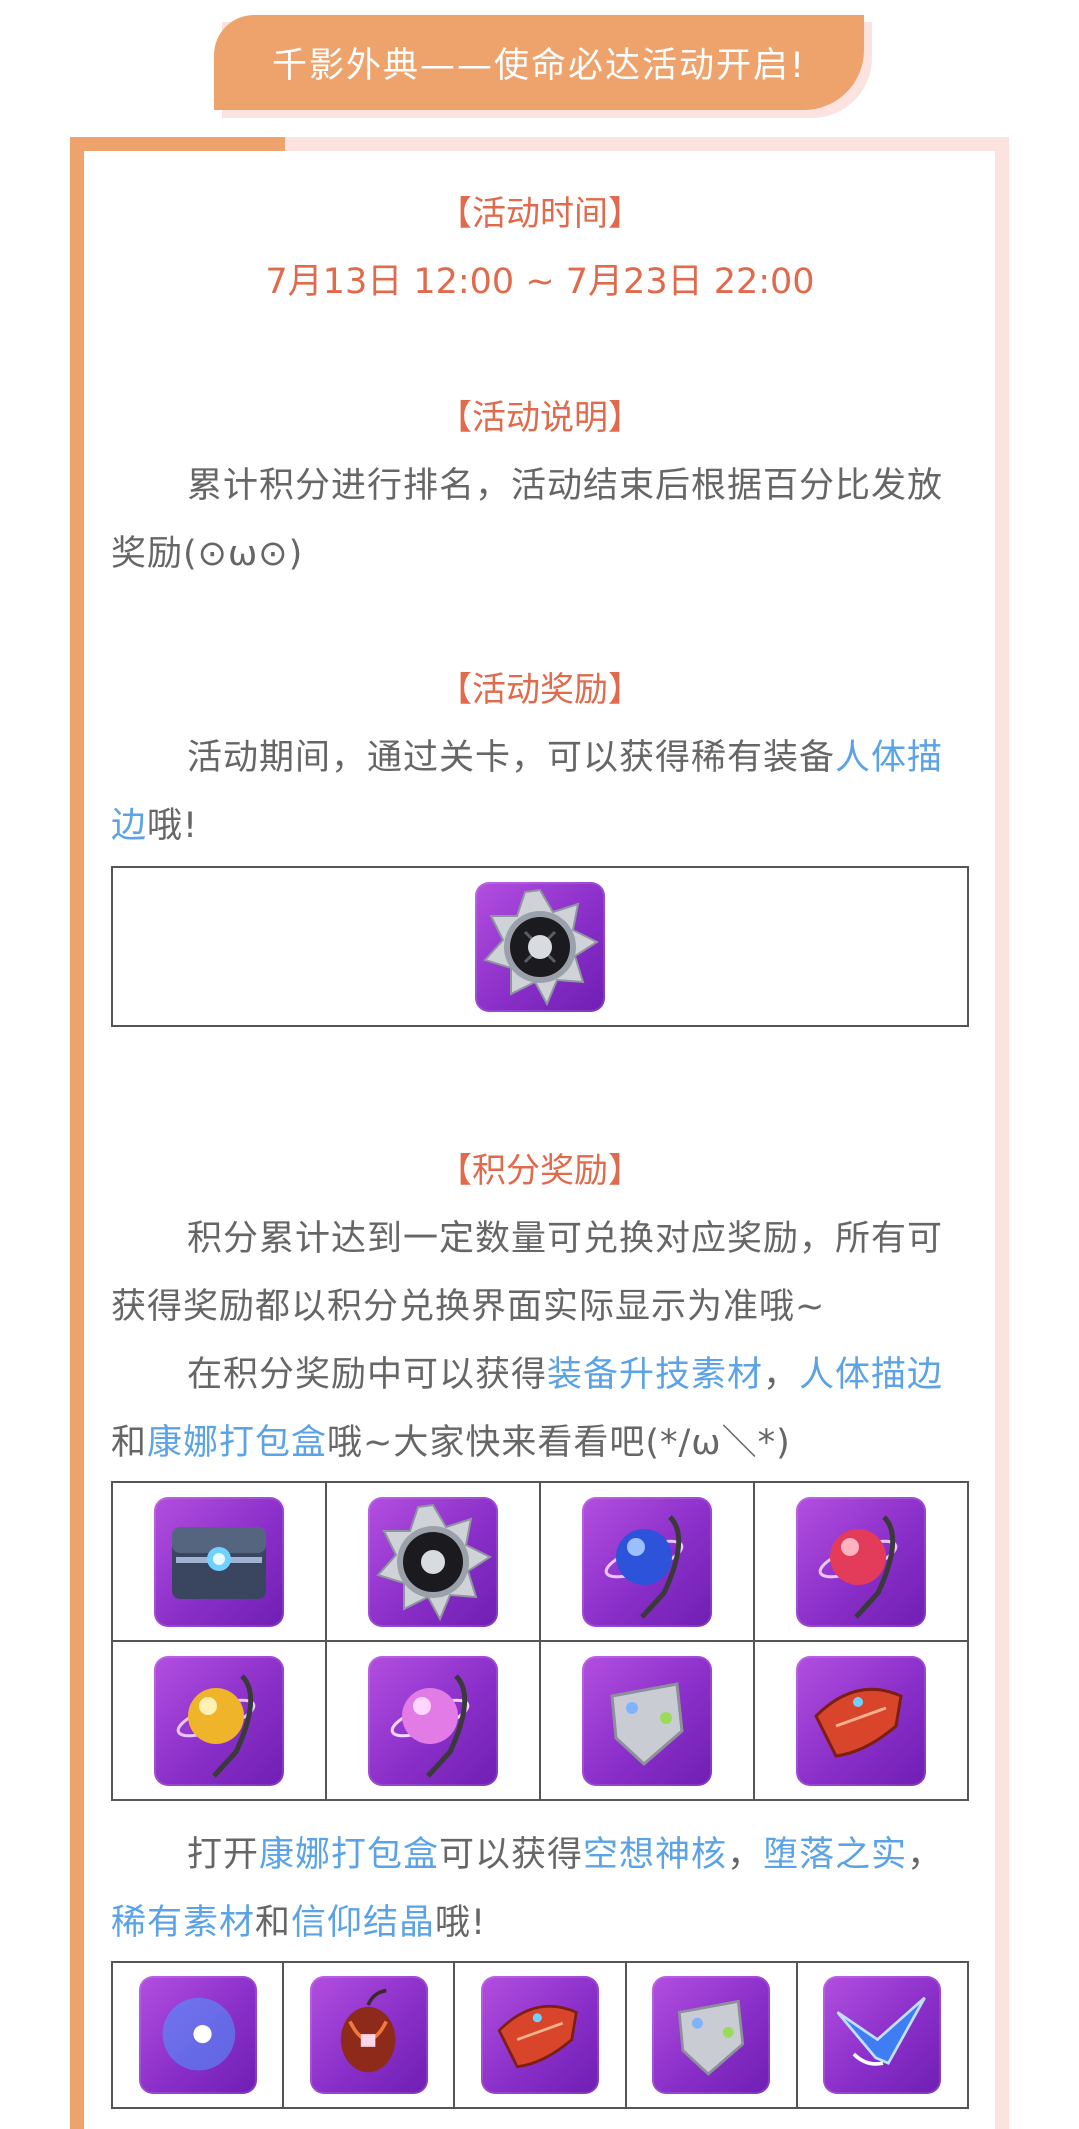 The width and height of the screenshot is (1079, 2129). I want to click on yellow-orb-icon, so click(219, 1720).